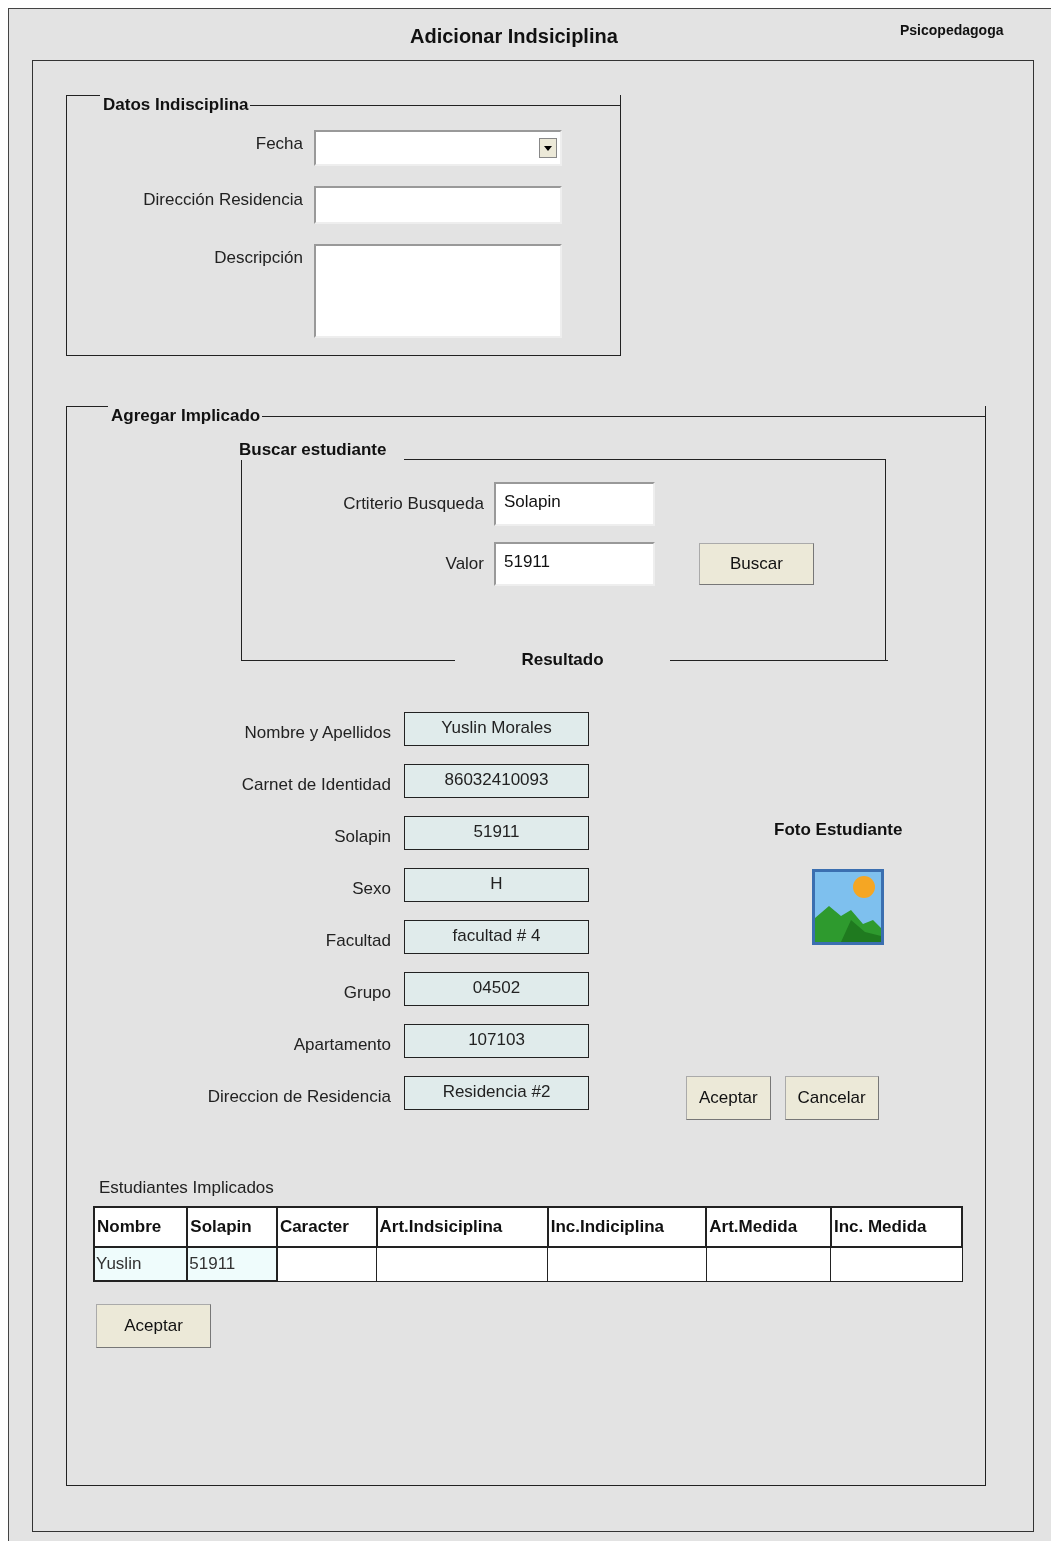 This screenshot has height=1541, width=1051. Describe the element at coordinates (574, 564) in the screenshot. I see `input-field: 51911` at that location.